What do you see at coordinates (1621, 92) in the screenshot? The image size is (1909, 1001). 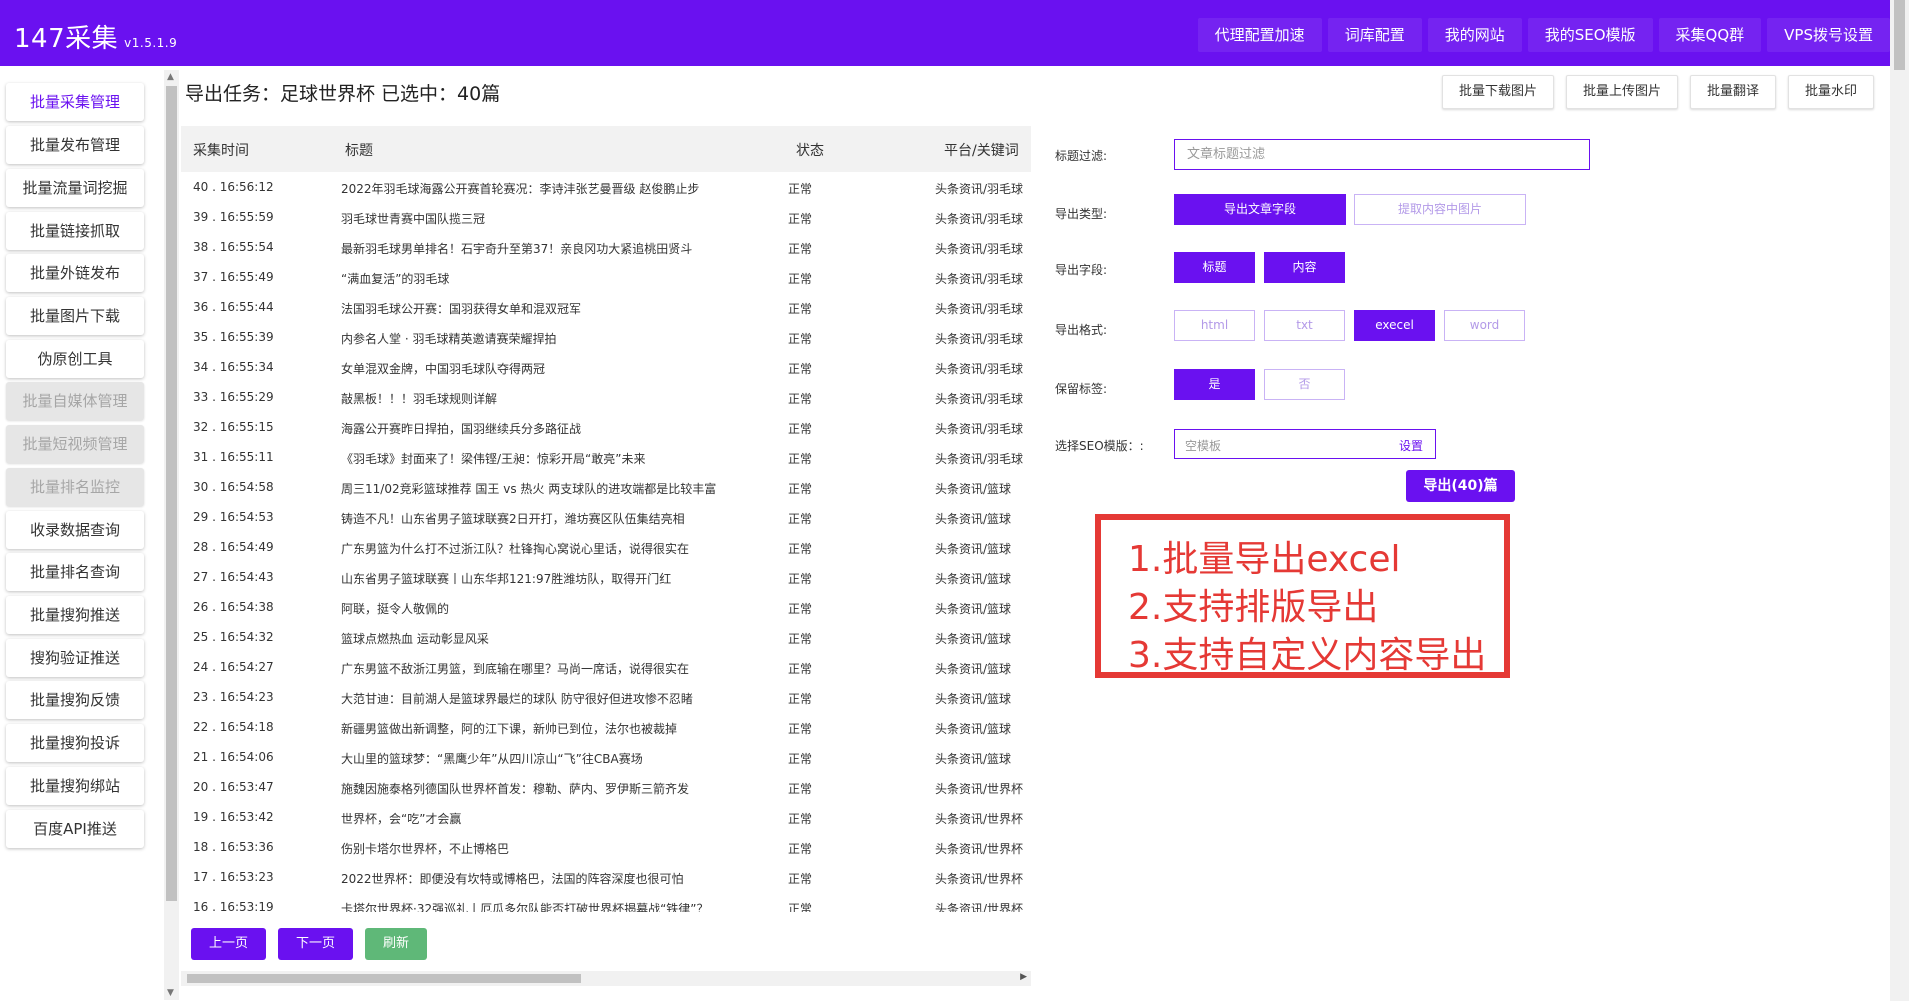 I see `top-action-button-2: 批量上传图片` at bounding box center [1621, 92].